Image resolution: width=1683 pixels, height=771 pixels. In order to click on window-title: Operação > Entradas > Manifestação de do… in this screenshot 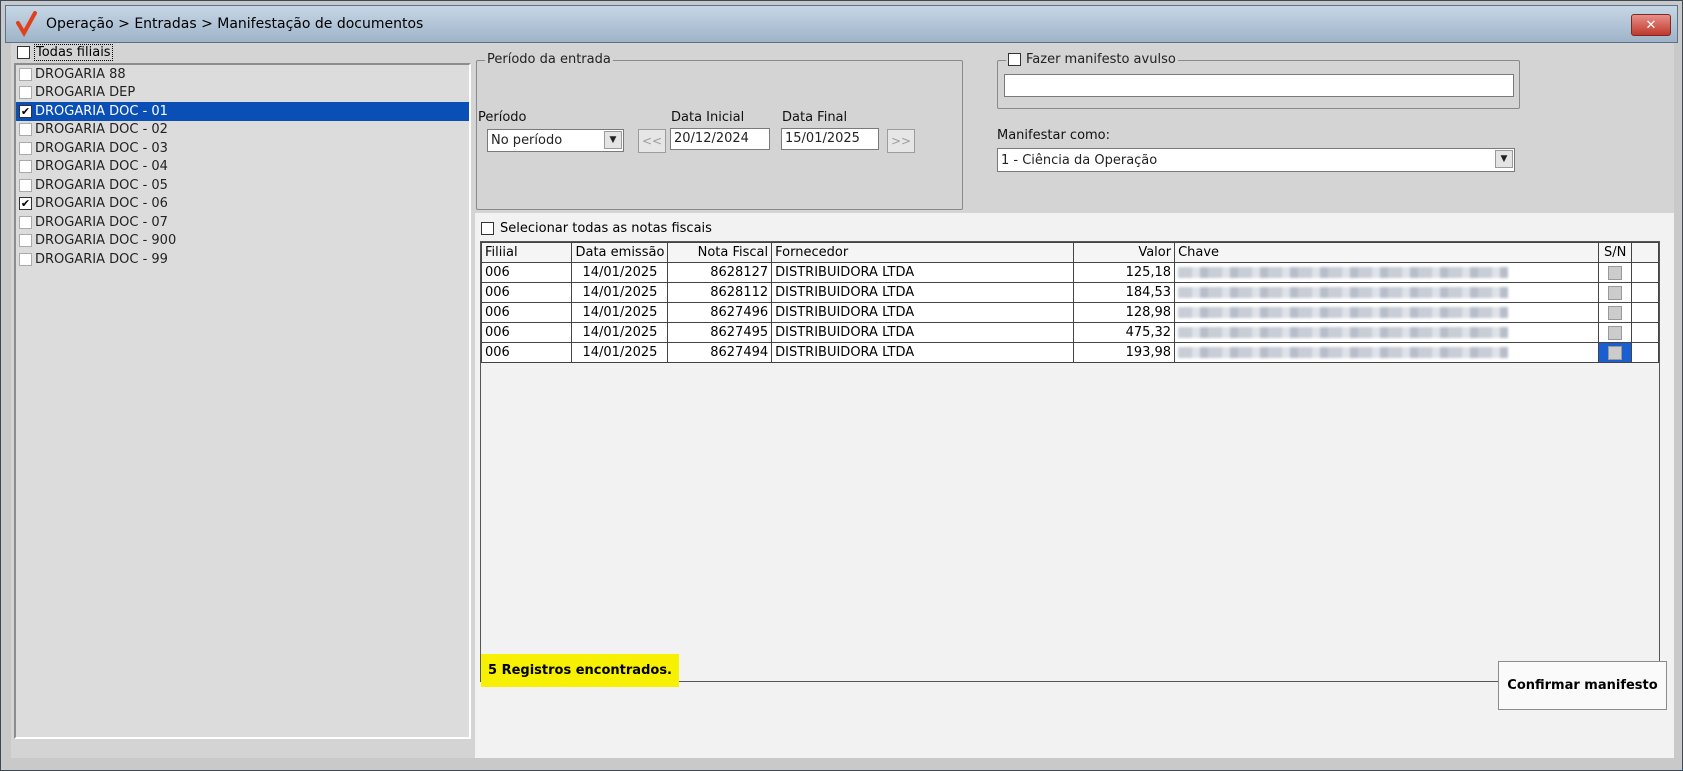, I will do `click(235, 24)`.